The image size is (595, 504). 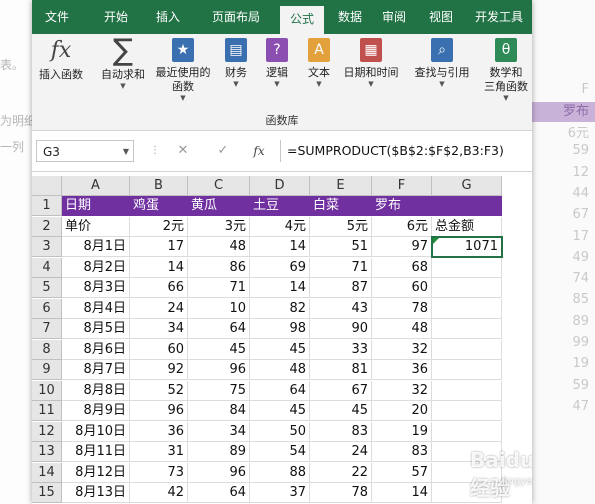 I want to click on cell-d7: 98, so click(x=280, y=329).